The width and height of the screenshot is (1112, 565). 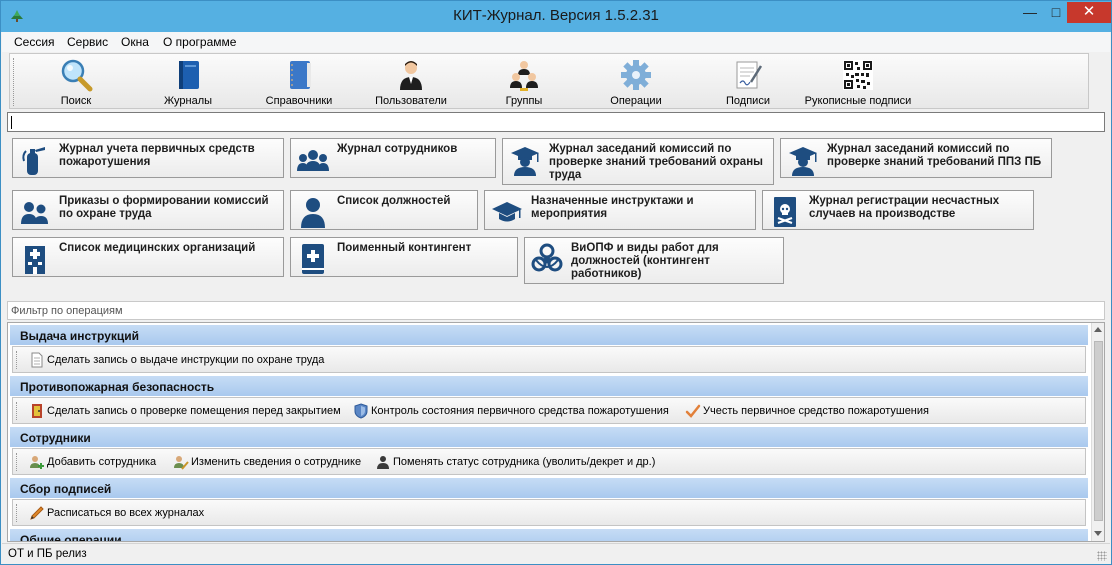 I want to click on operations-scrollbar, so click(x=1097, y=432).